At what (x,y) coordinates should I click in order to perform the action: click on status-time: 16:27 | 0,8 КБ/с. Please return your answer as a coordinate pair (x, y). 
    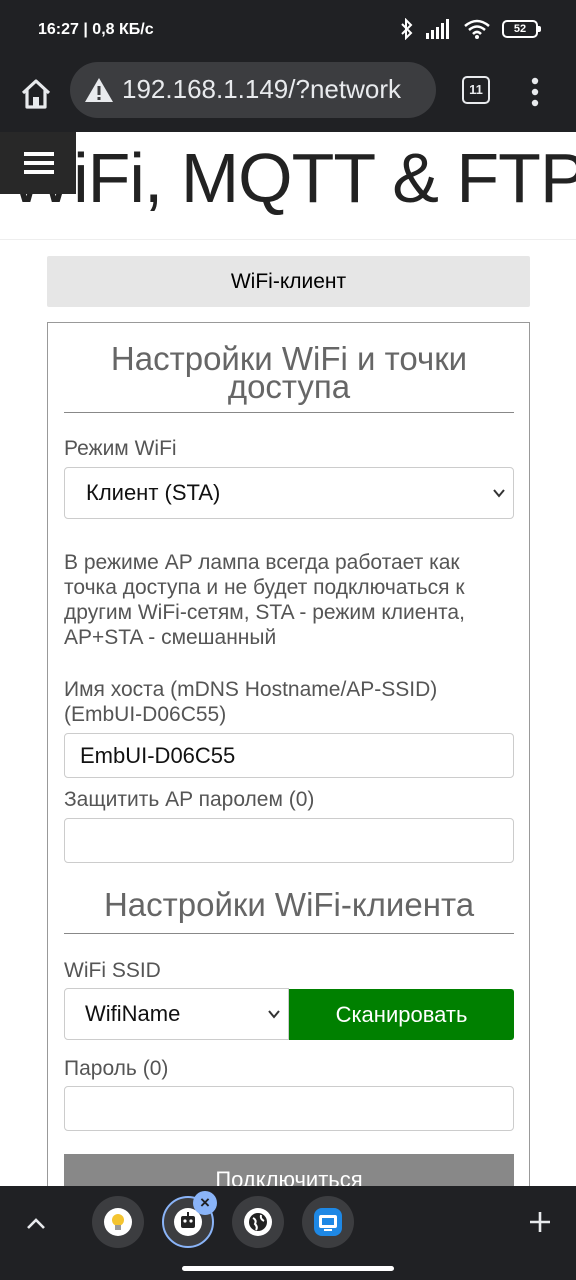
    Looking at the image, I should click on (96, 29).